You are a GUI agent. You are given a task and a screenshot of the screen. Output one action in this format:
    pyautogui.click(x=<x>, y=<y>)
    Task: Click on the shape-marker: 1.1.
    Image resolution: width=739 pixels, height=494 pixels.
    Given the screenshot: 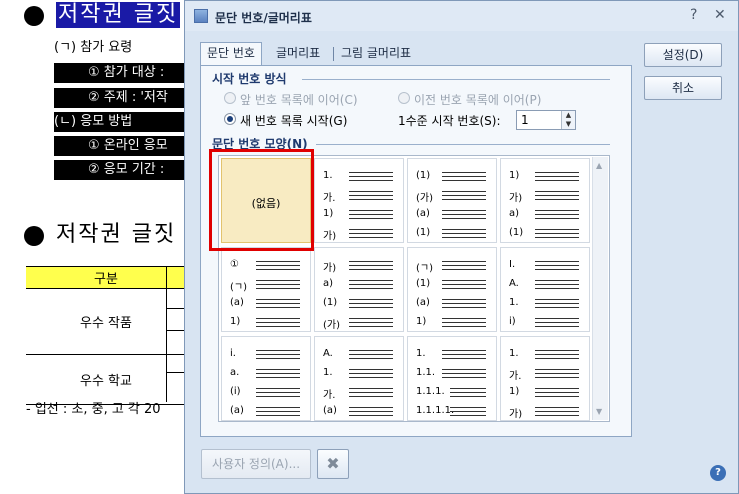 What is the action you would take?
    pyautogui.click(x=426, y=372)
    